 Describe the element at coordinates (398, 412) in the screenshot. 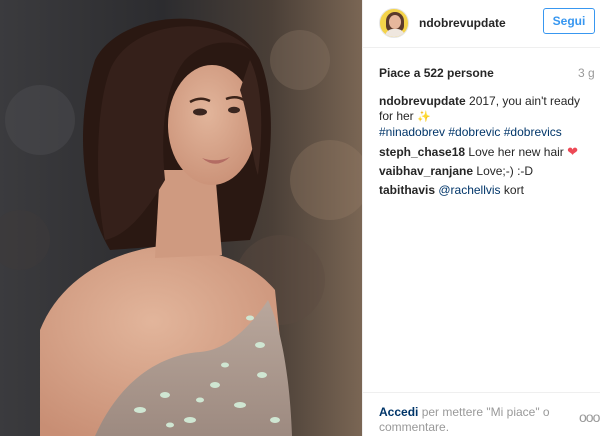

I see `login-link: Accedi` at that location.